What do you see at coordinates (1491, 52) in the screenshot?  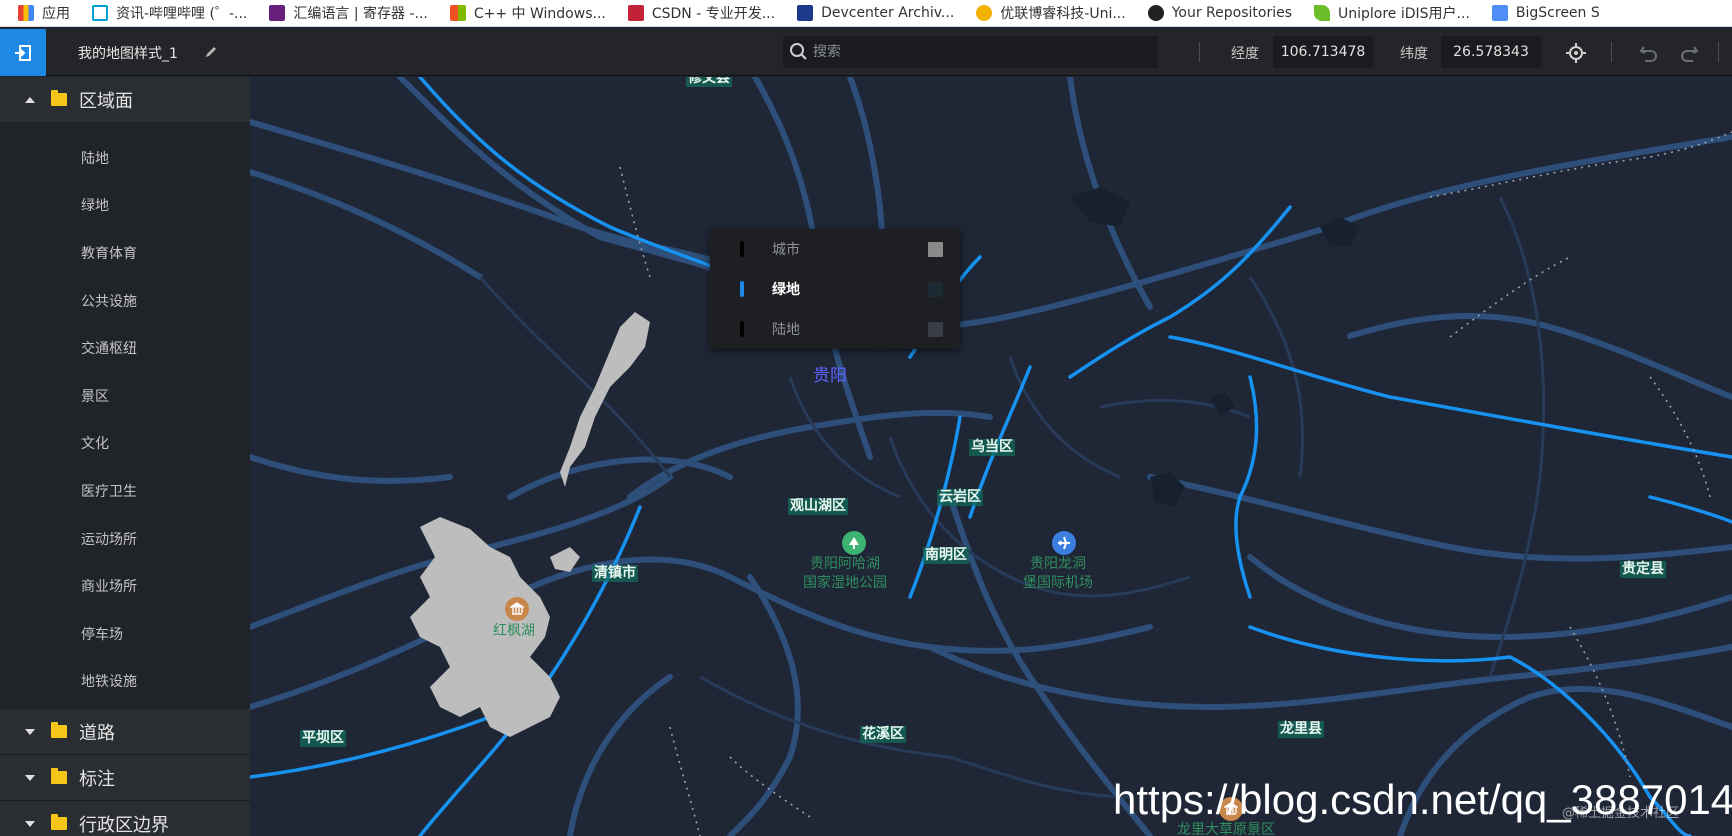 I see `latitude-field: 26.578343` at bounding box center [1491, 52].